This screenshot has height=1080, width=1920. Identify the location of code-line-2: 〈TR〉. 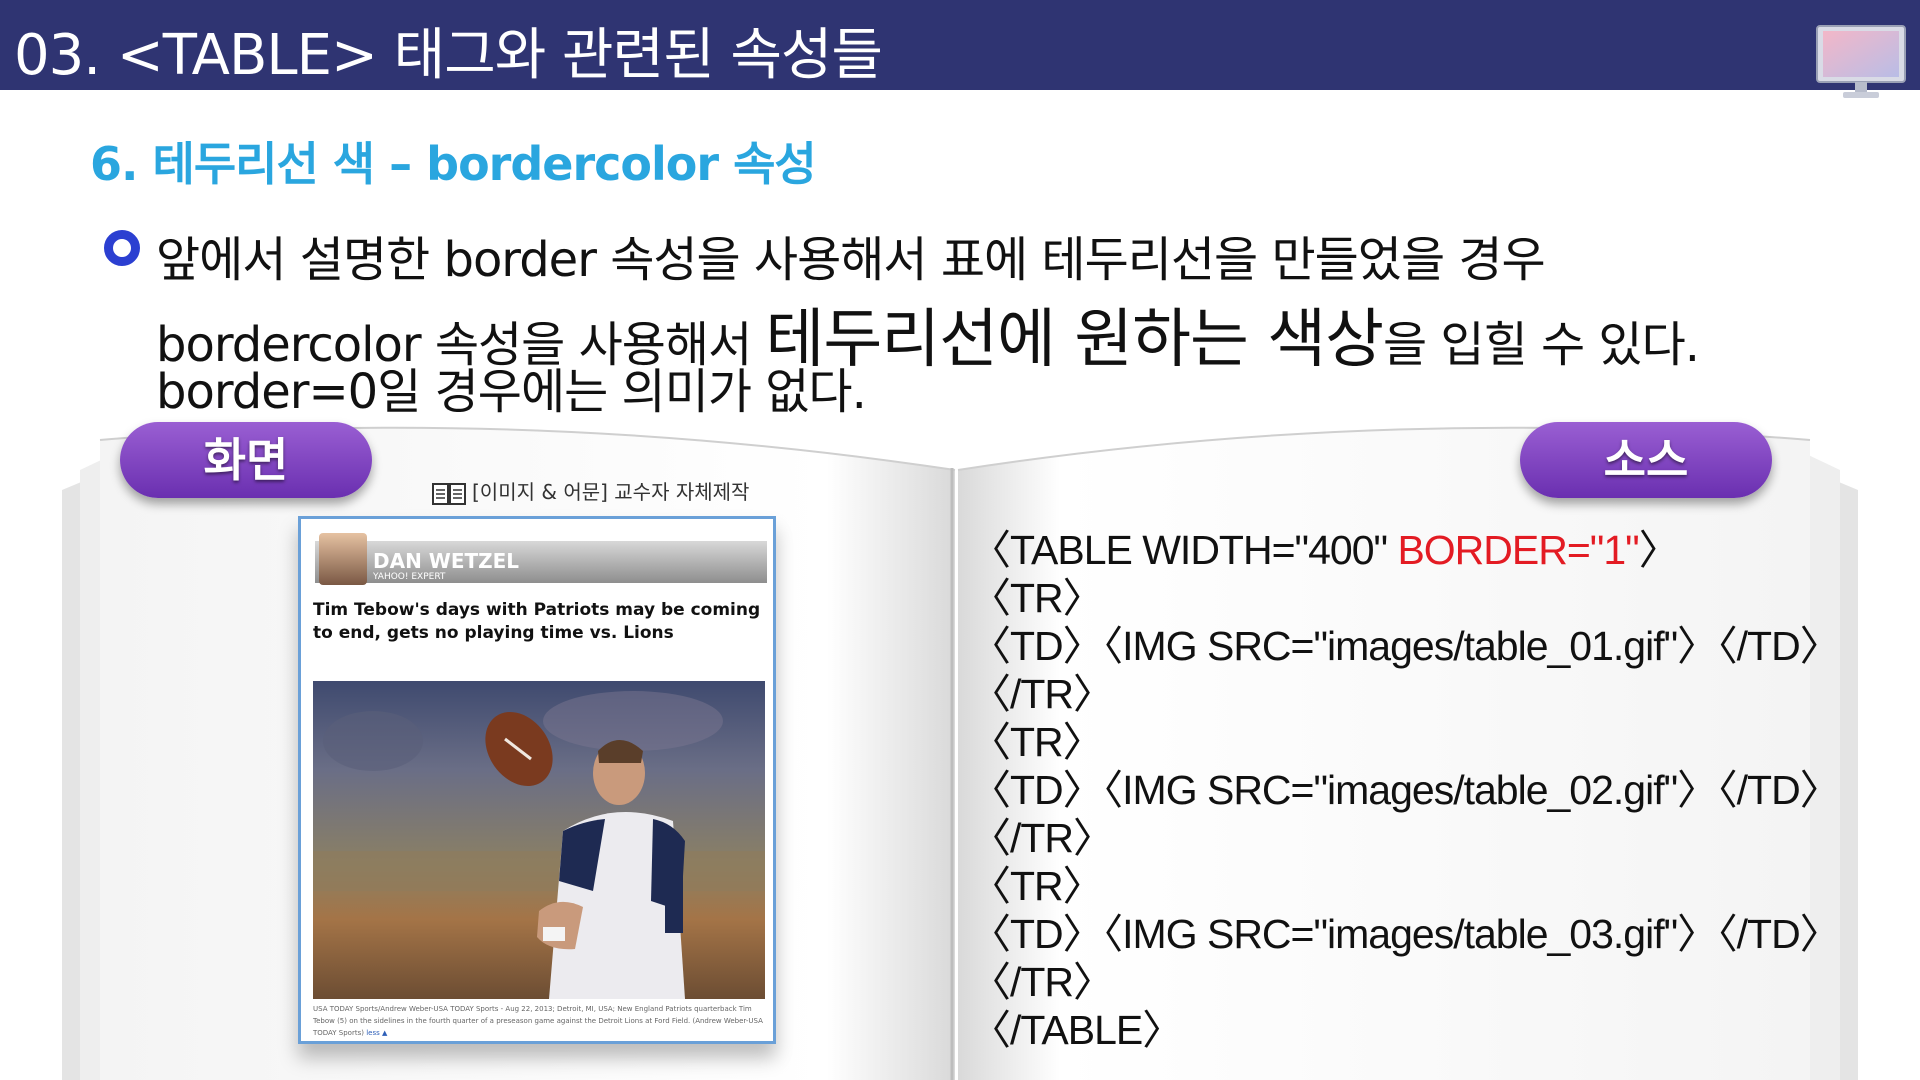
(1037, 598).